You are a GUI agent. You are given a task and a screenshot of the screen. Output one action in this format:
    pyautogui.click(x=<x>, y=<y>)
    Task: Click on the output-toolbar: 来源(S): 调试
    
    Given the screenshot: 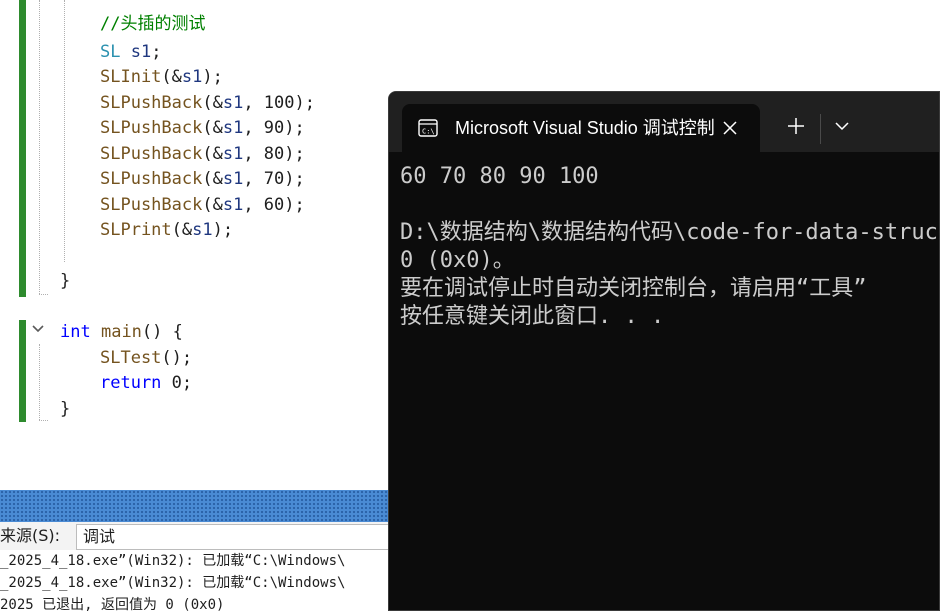 What is the action you would take?
    pyautogui.click(x=198, y=536)
    